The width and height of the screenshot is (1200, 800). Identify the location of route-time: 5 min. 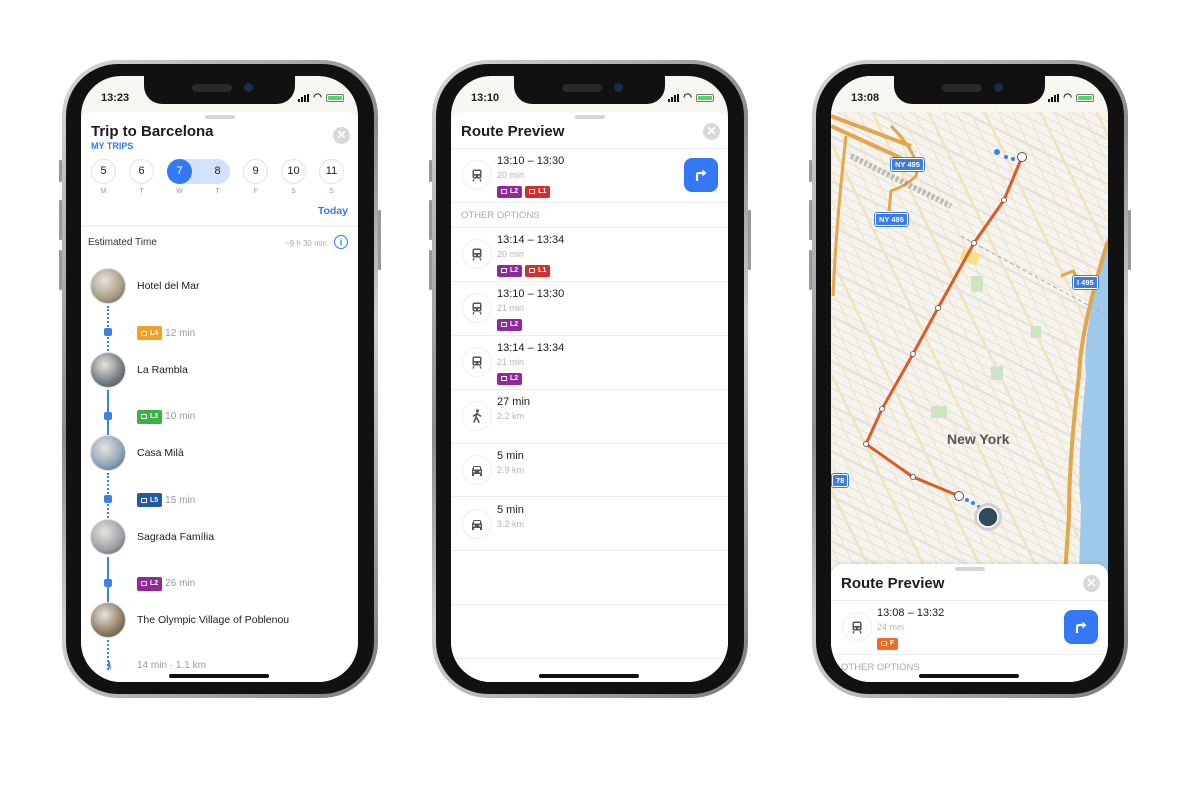
(510, 456).